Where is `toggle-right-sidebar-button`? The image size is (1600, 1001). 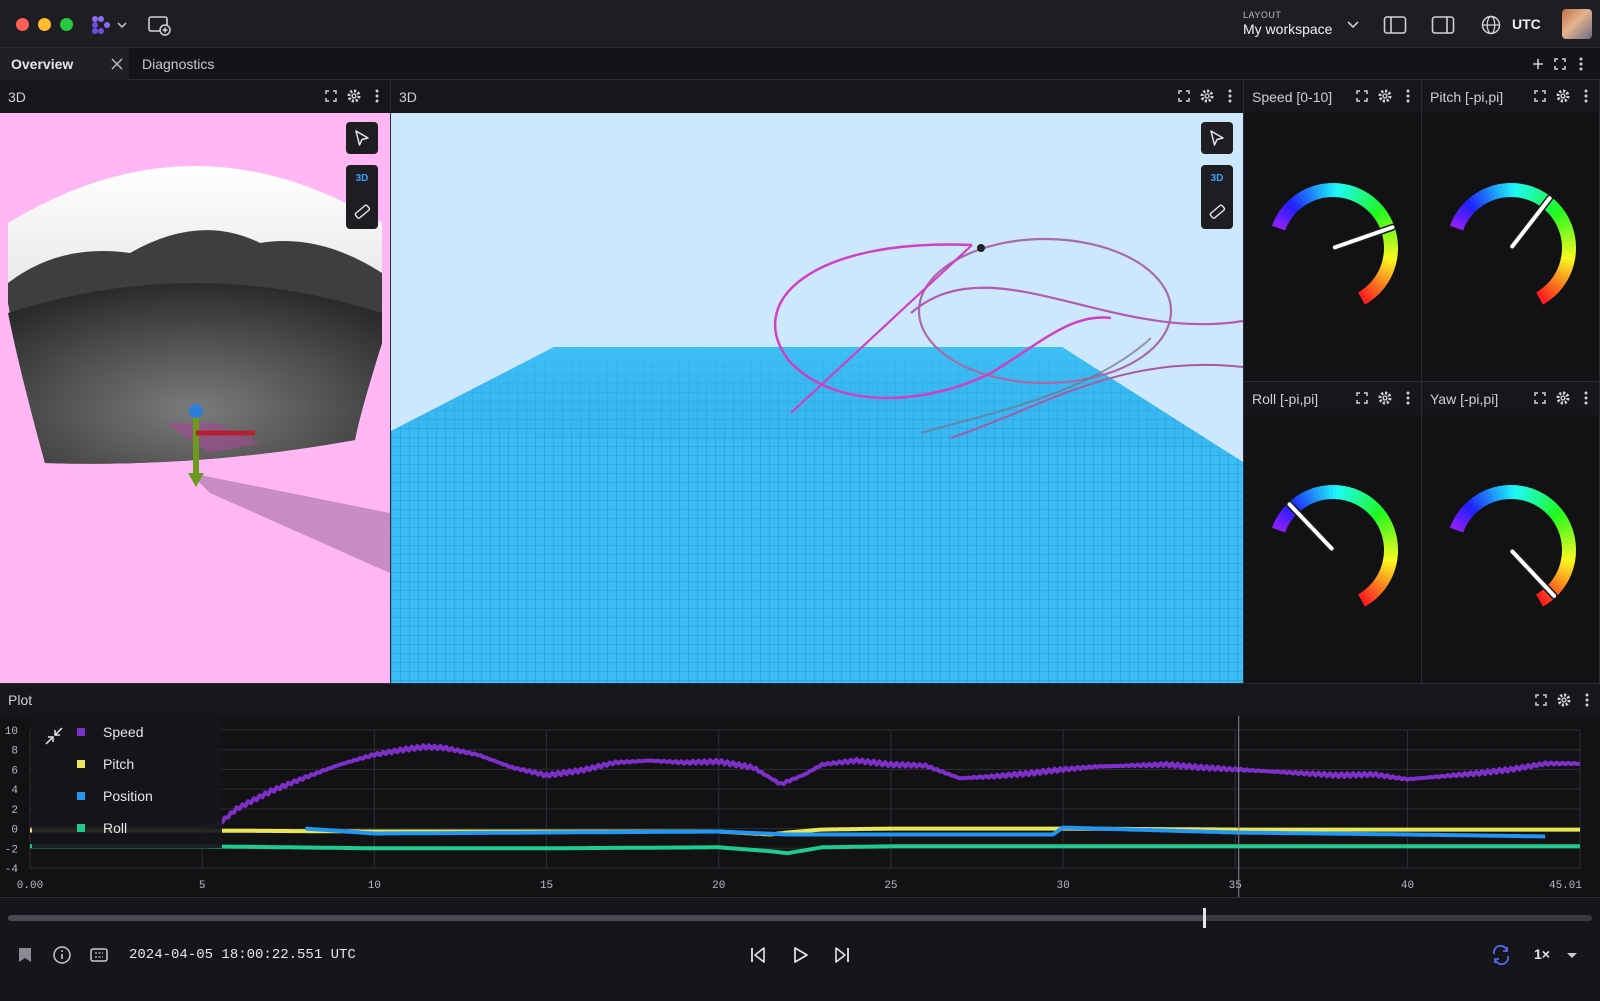 toggle-right-sidebar-button is located at coordinates (1443, 25).